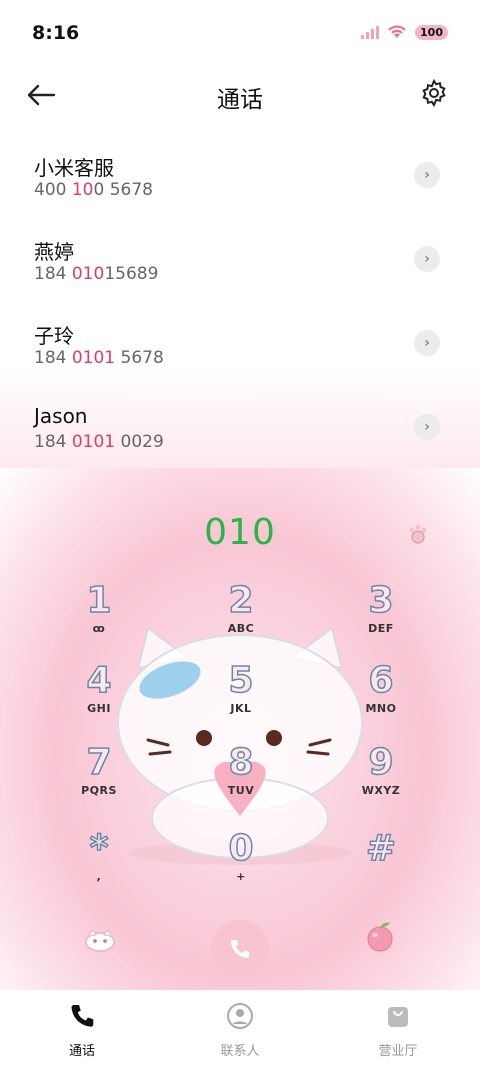 The image size is (480, 1067). What do you see at coordinates (99, 614) in the screenshot?
I see `key-1: 1ꝏ` at bounding box center [99, 614].